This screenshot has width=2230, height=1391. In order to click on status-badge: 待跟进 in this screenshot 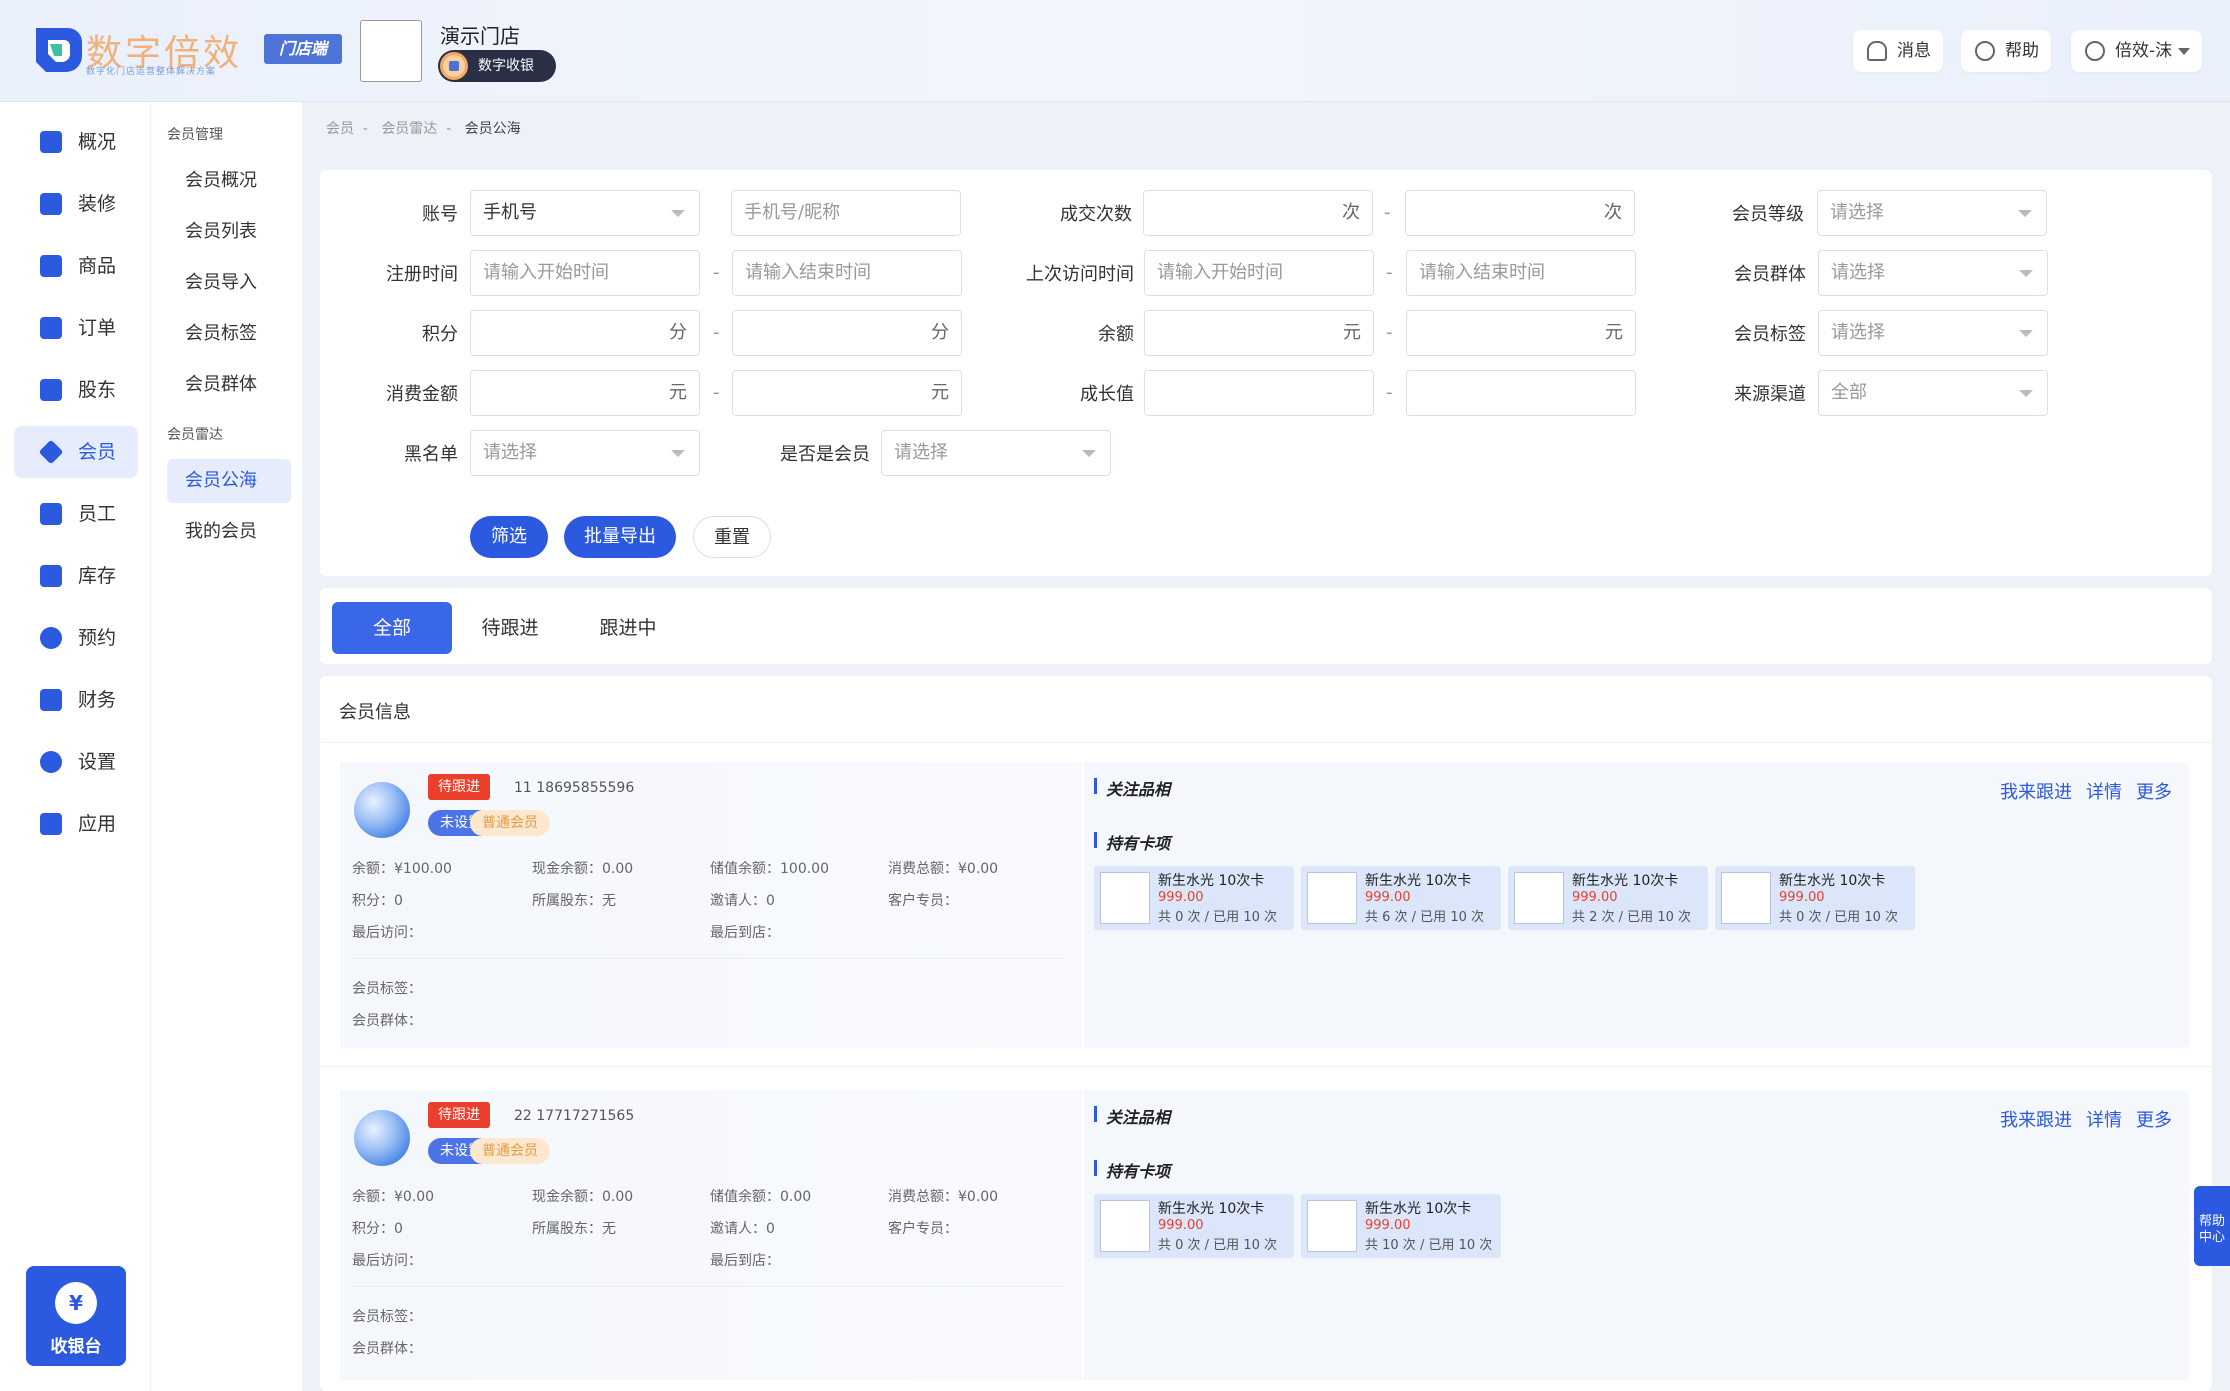, I will do `click(459, 1115)`.